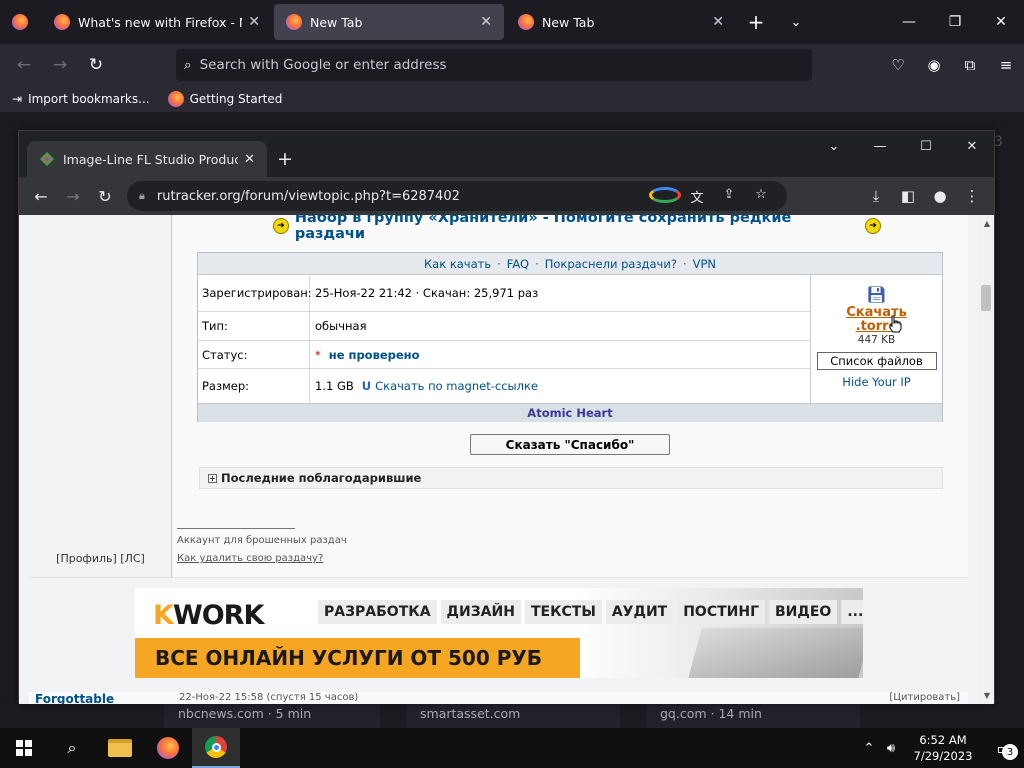 The image size is (1024, 768). What do you see at coordinates (940, 196) in the screenshot?
I see `profile-icon: ●` at bounding box center [940, 196].